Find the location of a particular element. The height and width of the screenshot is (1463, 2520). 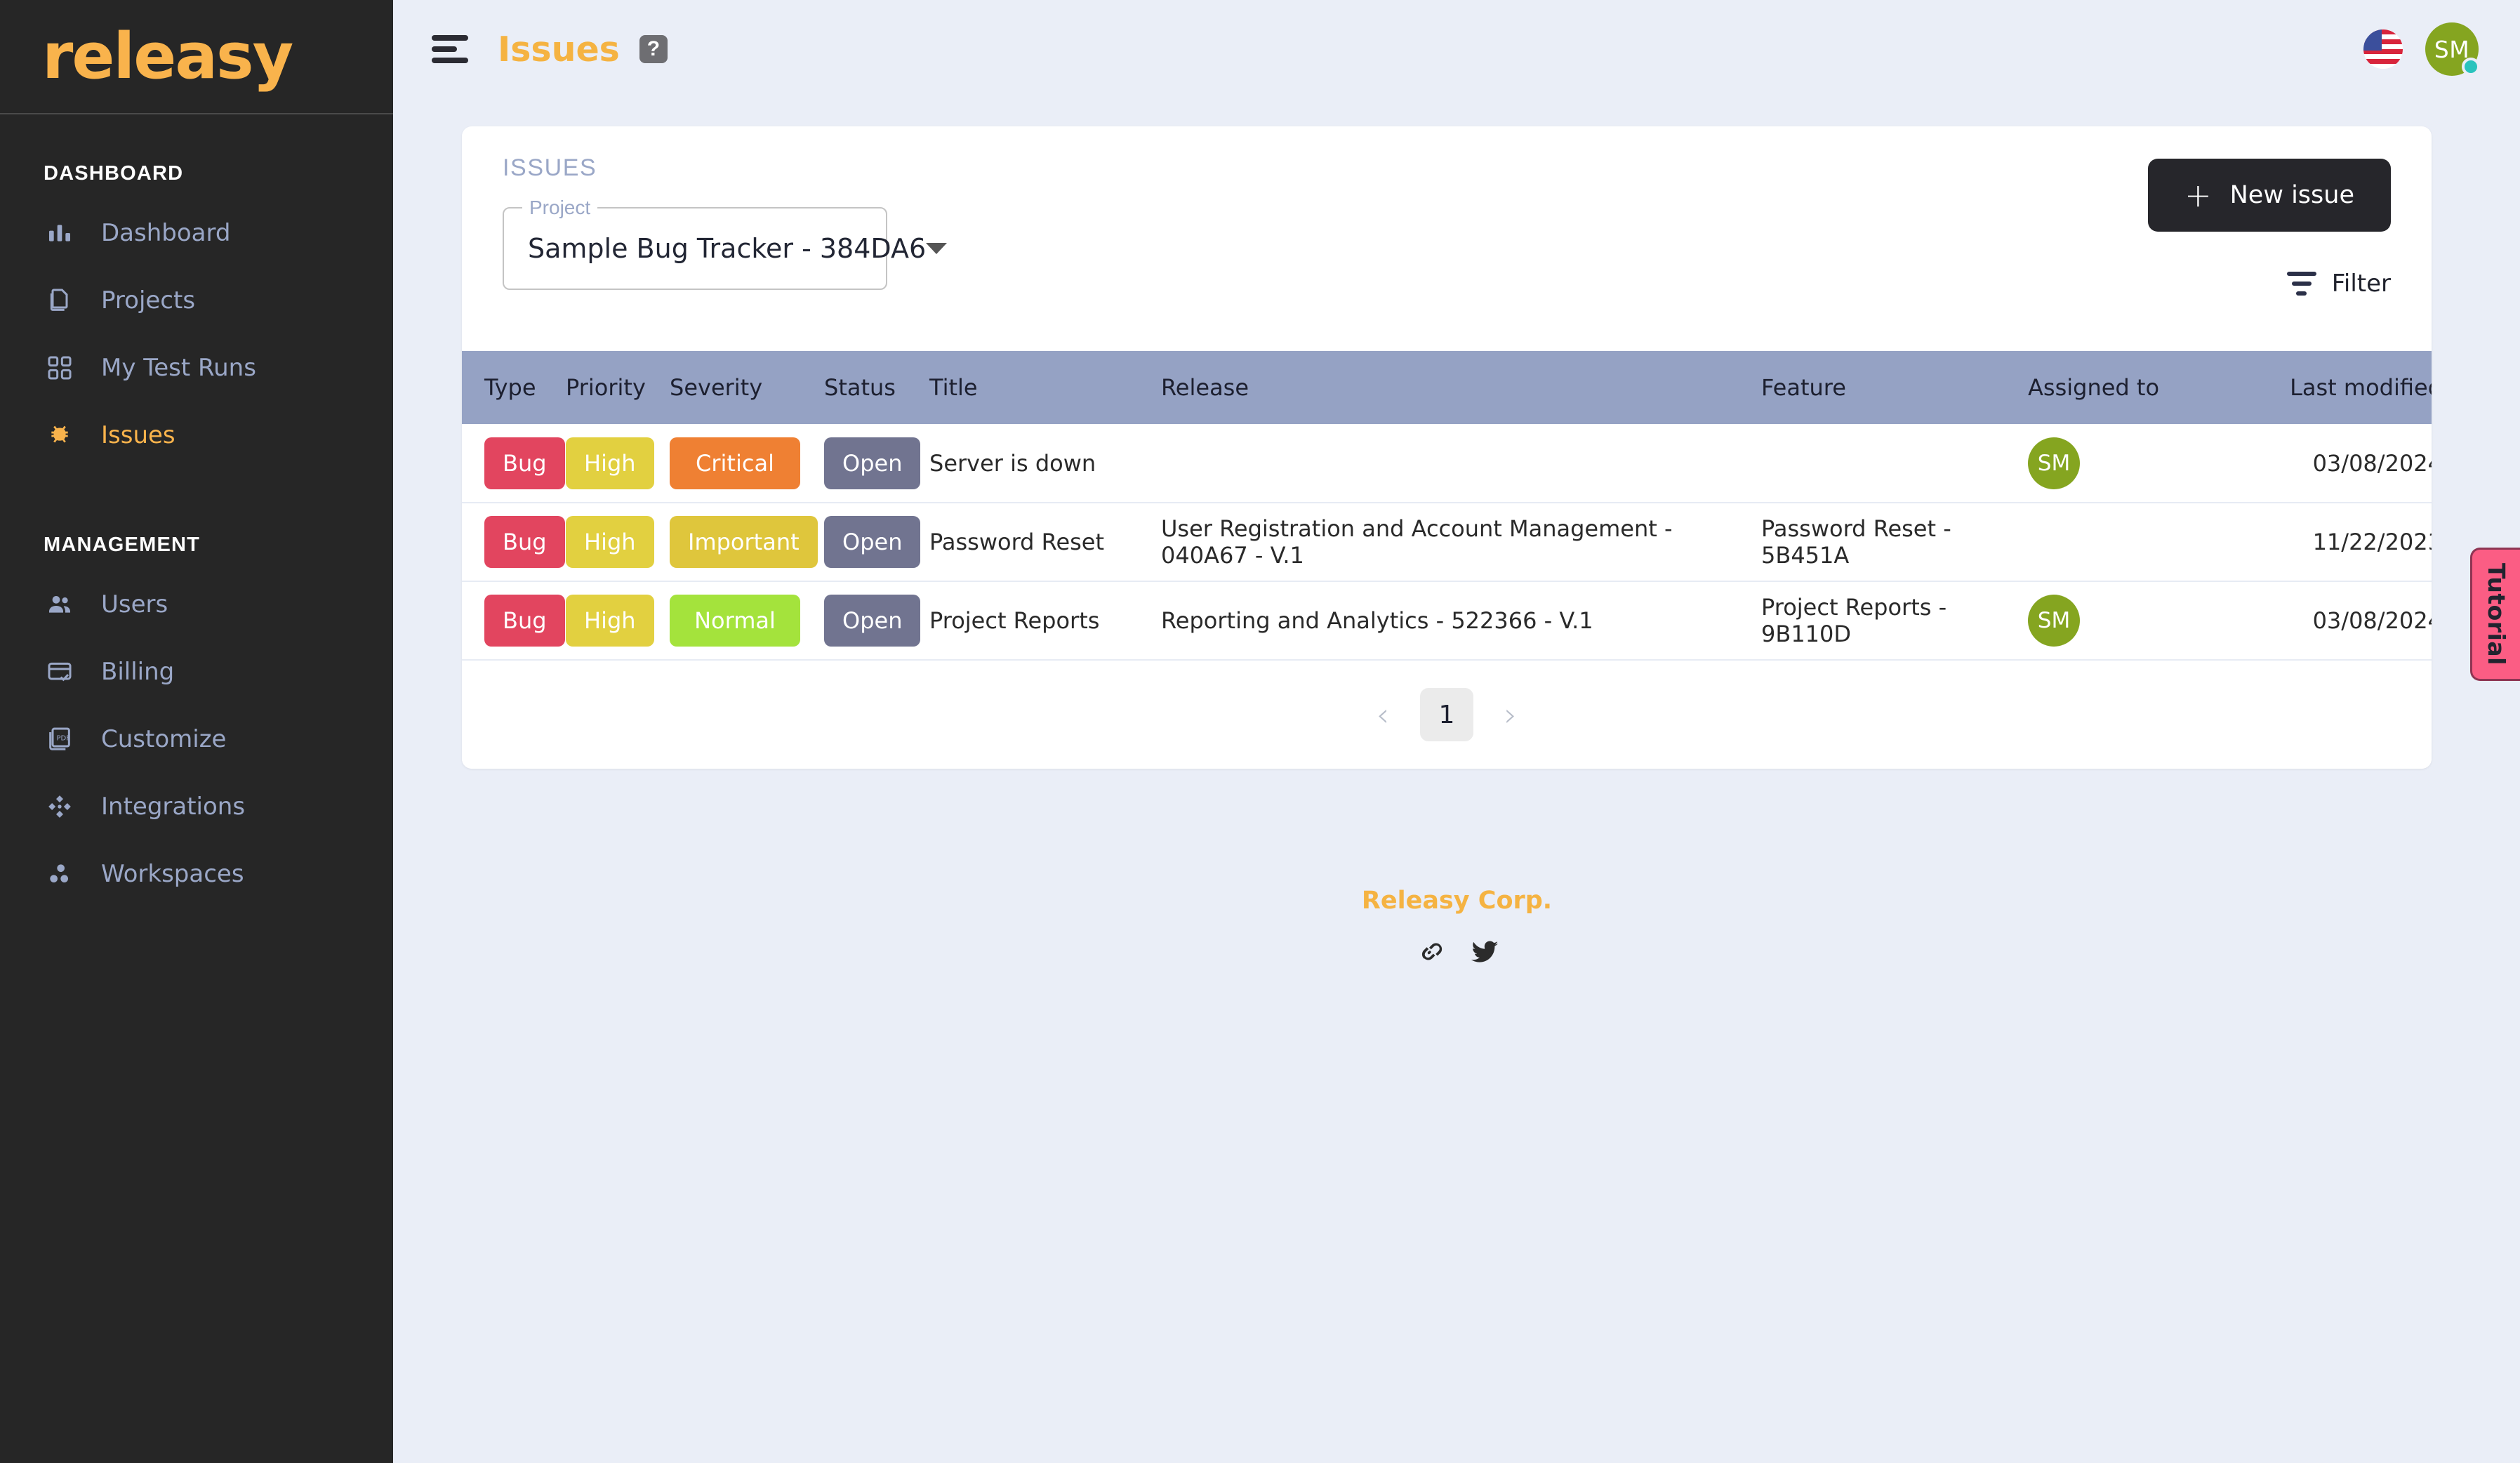

pagination: ‹ 1 › is located at coordinates (1447, 715).